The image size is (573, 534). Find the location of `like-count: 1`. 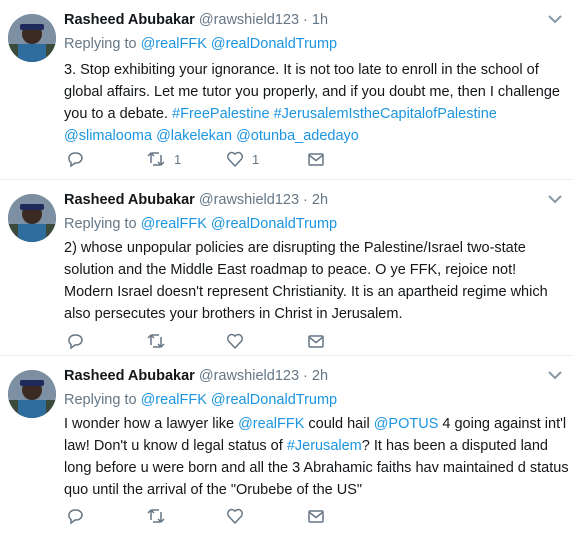

like-count: 1 is located at coordinates (256, 159).